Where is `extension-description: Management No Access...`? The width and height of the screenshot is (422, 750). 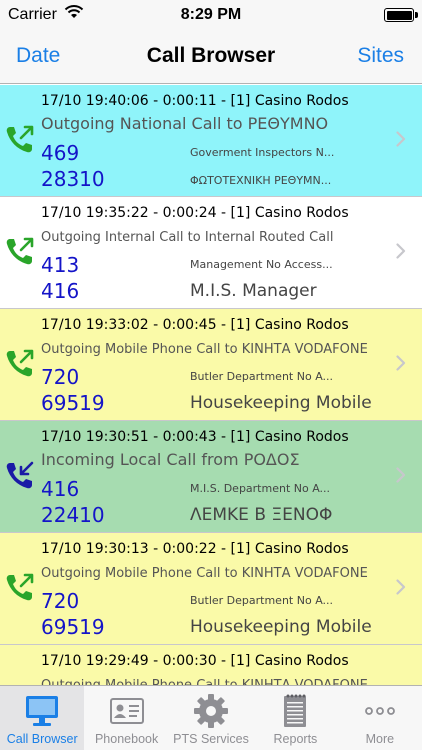
extension-description: Management No Access... is located at coordinates (261, 264).